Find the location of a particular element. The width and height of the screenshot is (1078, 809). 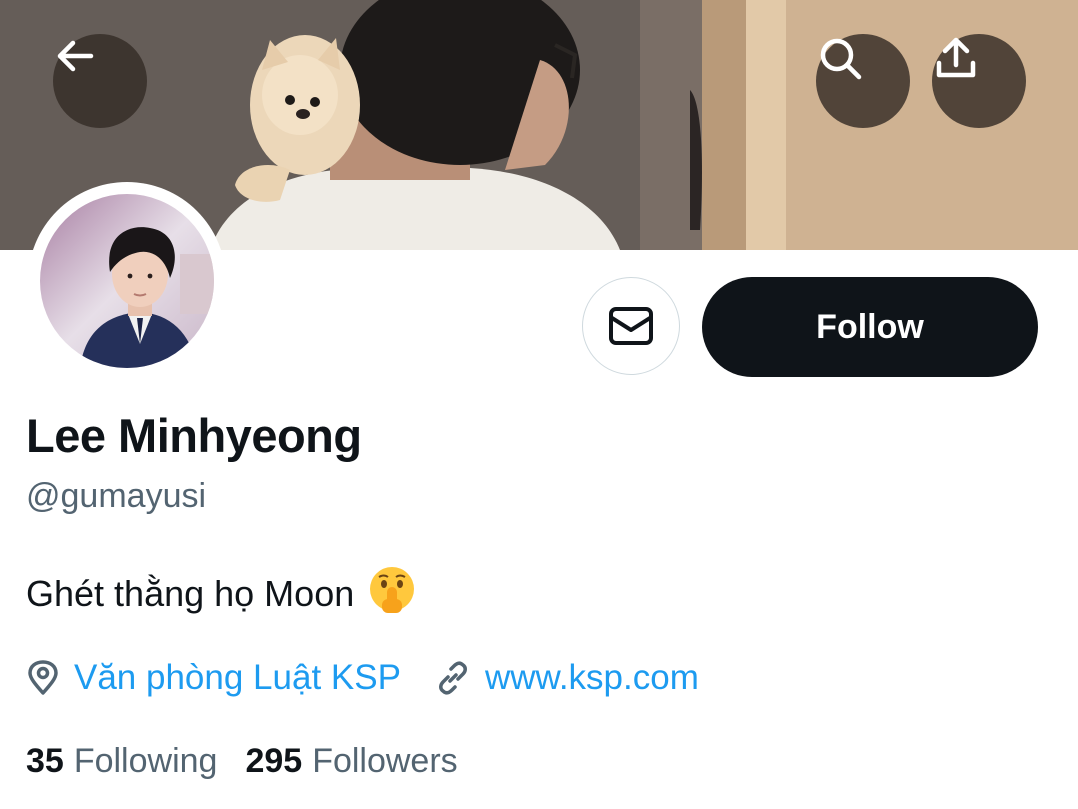

display-name: Lee Minhyeong is located at coordinates (194, 435).